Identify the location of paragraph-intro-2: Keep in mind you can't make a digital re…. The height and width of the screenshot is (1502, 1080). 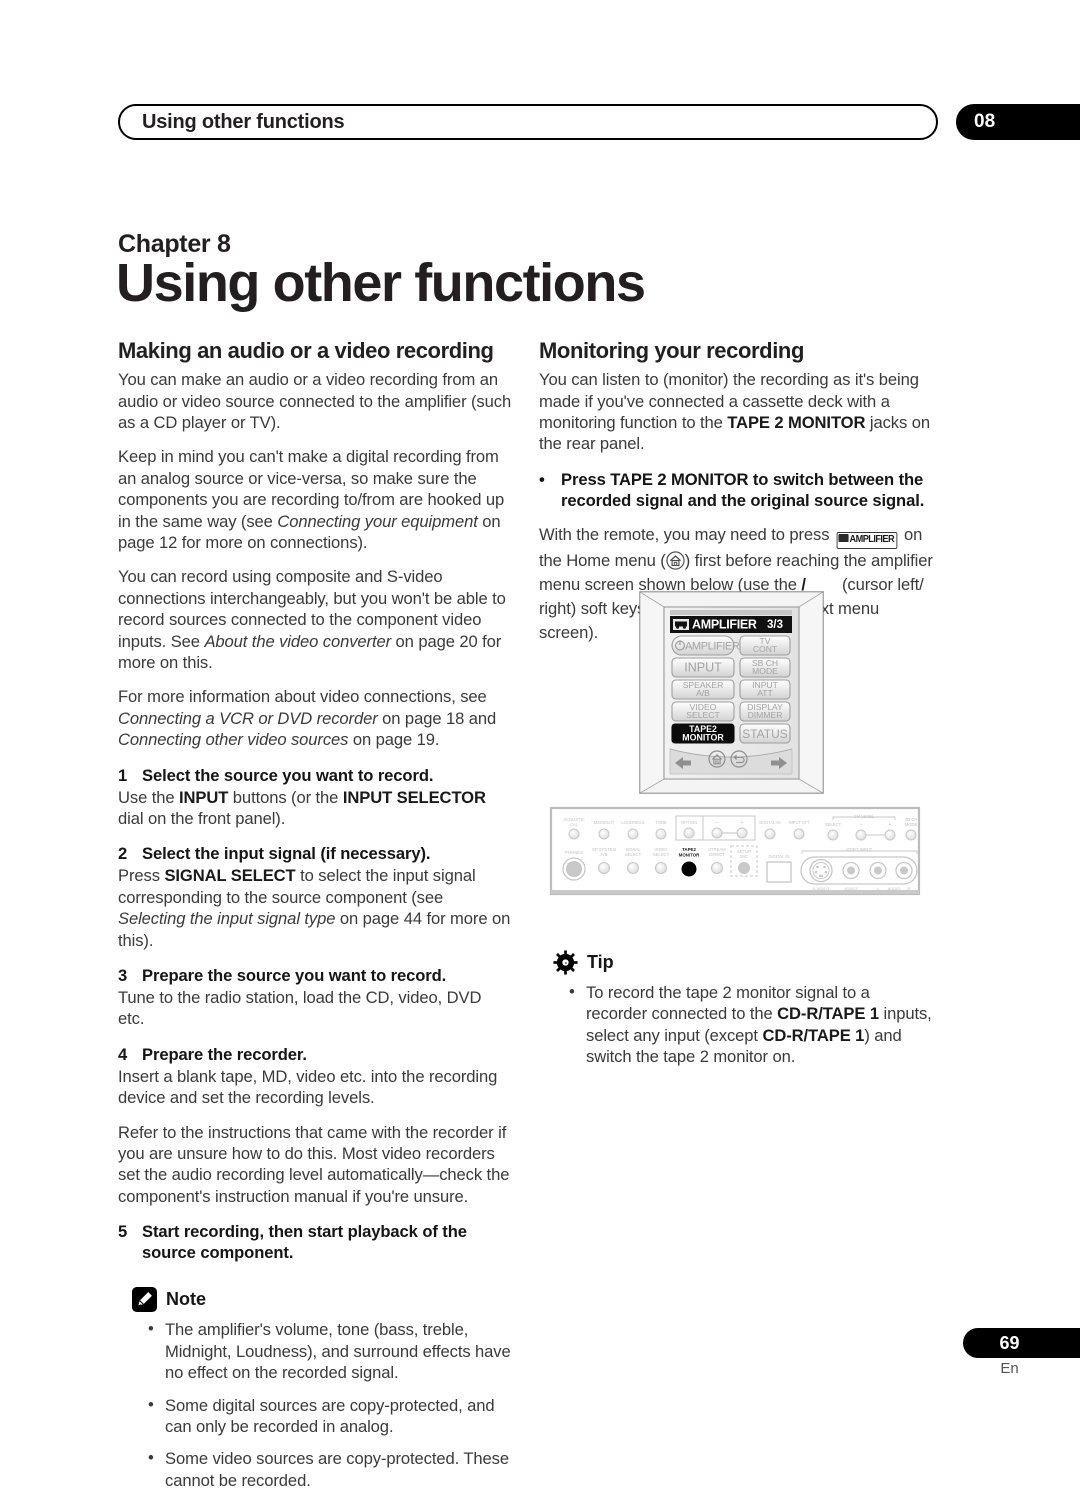
(311, 500).